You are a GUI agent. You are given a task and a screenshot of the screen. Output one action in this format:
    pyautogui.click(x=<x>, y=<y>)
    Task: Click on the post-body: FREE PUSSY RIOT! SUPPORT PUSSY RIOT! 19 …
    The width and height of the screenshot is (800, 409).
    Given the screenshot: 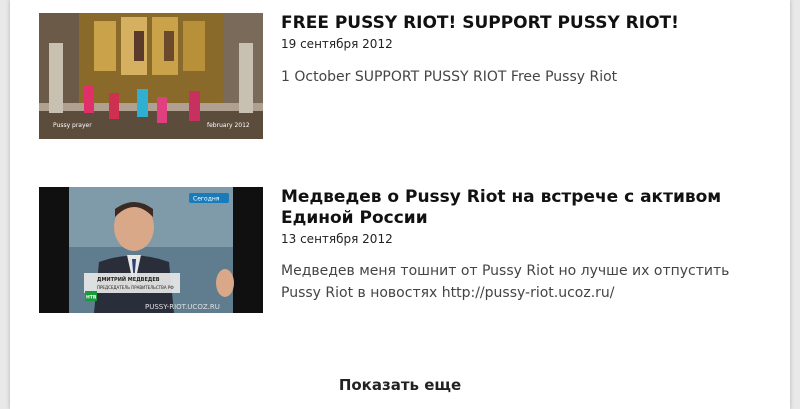 What is the action you would take?
    pyautogui.click(x=525, y=50)
    